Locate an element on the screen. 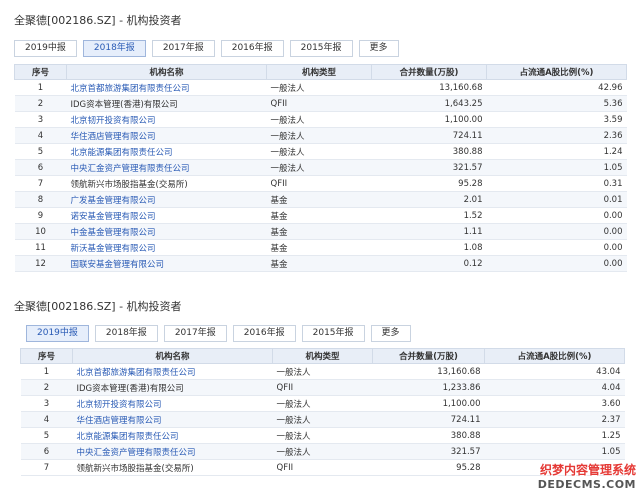  table-row: 5 北京能源集团有限责任公司 一般法人 380.88 1.25 is located at coordinates (322, 435).